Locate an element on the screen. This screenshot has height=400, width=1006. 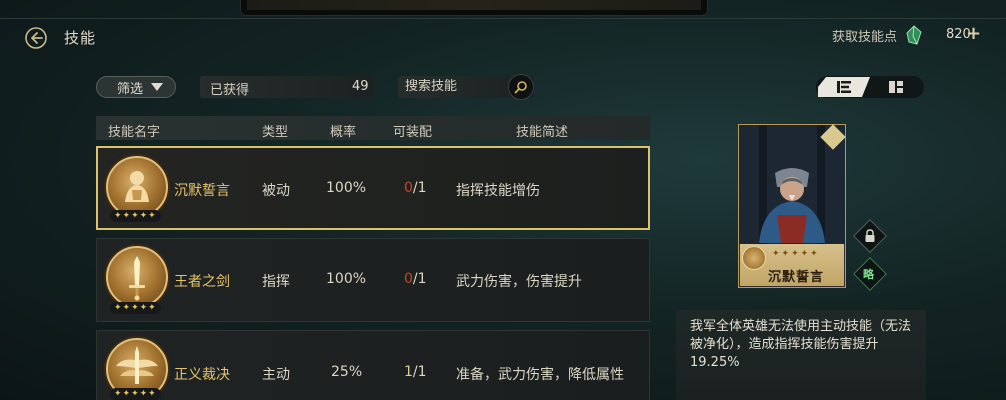
equip-current: 1 is located at coordinates (408, 372).